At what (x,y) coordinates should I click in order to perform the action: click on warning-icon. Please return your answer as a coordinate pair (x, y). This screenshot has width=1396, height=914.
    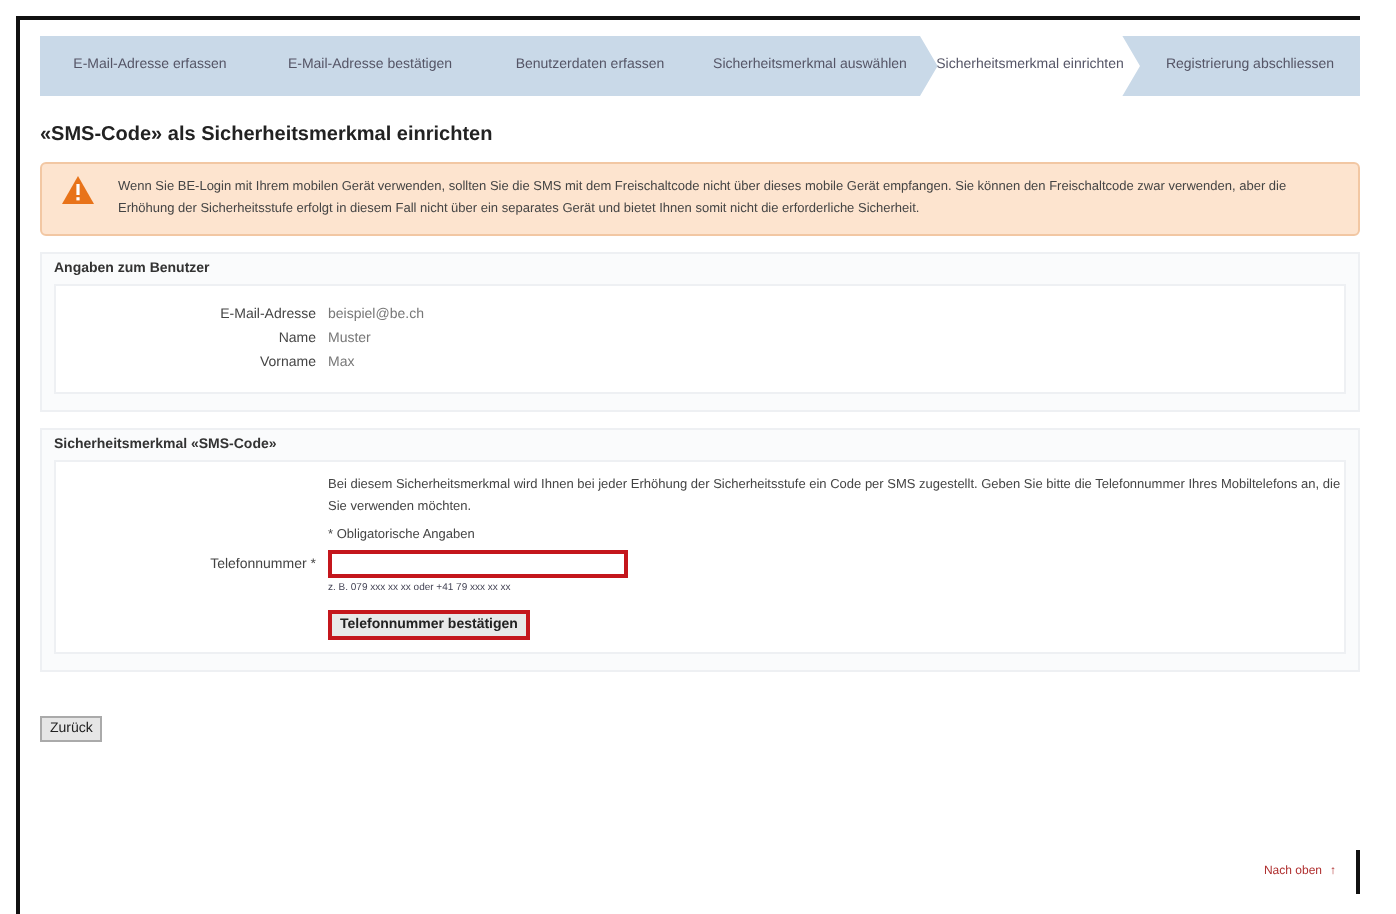
    Looking at the image, I should click on (78, 190).